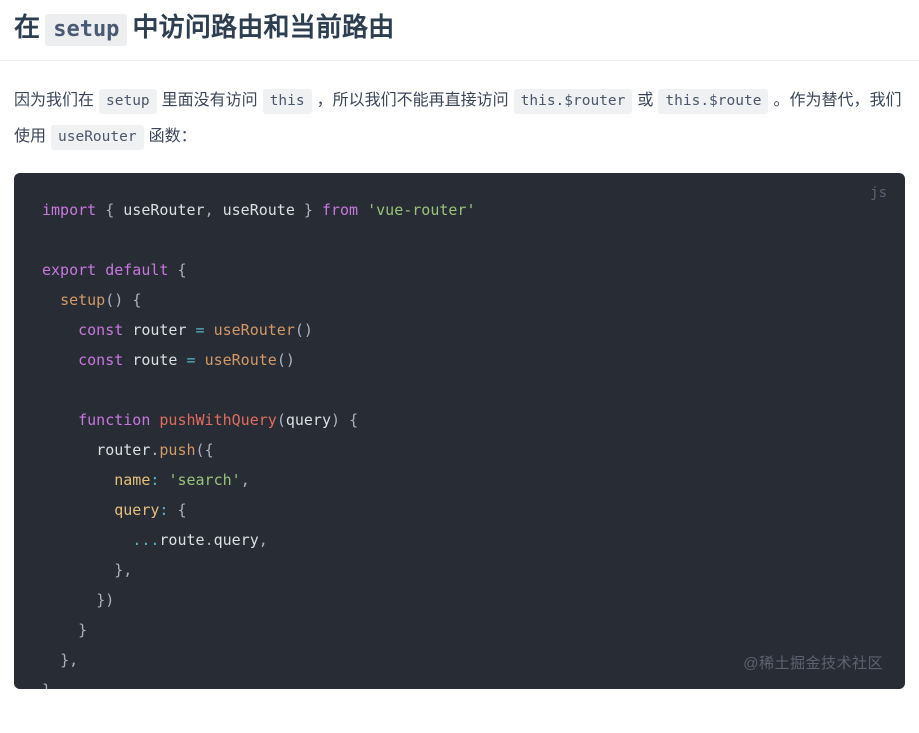  I want to click on inline-code-this: this, so click(287, 101).